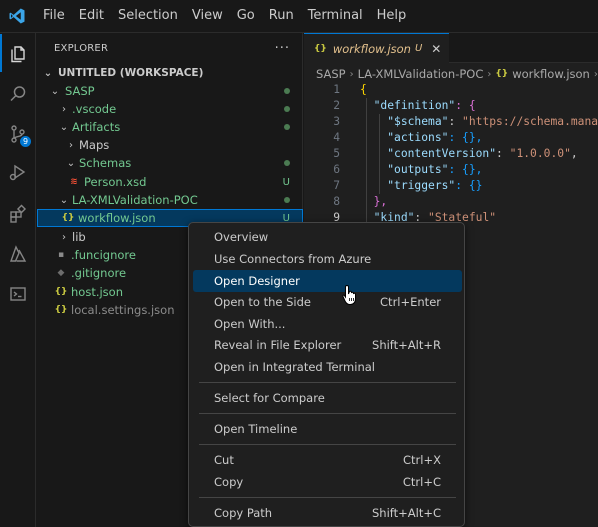 This screenshot has height=527, width=598. What do you see at coordinates (97, 292) in the screenshot?
I see `tree-label: host.json` at bounding box center [97, 292].